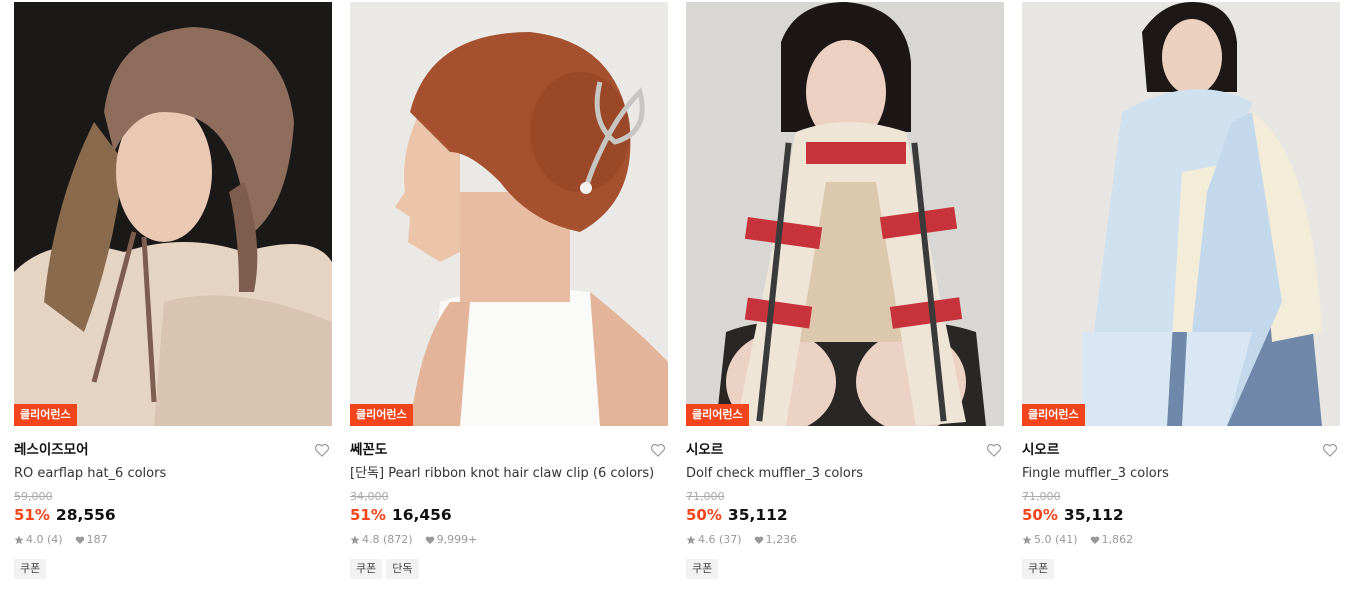  I want to click on sale-price: 16,456, so click(421, 515).